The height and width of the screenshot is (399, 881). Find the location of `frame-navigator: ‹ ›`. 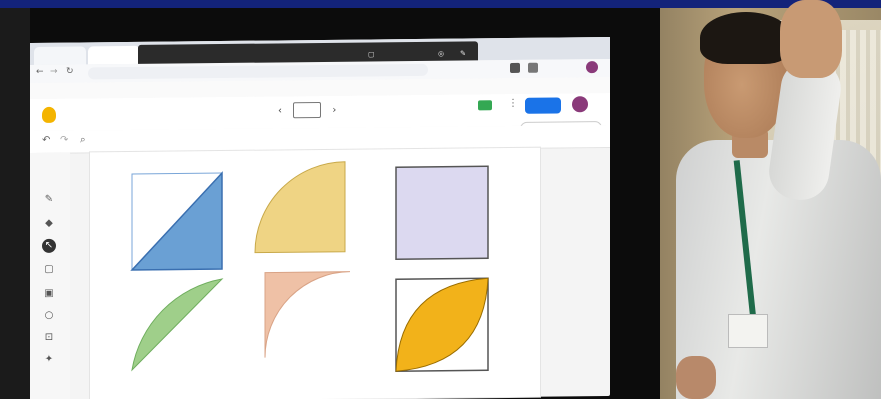

frame-navigator: ‹ › is located at coordinates (307, 110).